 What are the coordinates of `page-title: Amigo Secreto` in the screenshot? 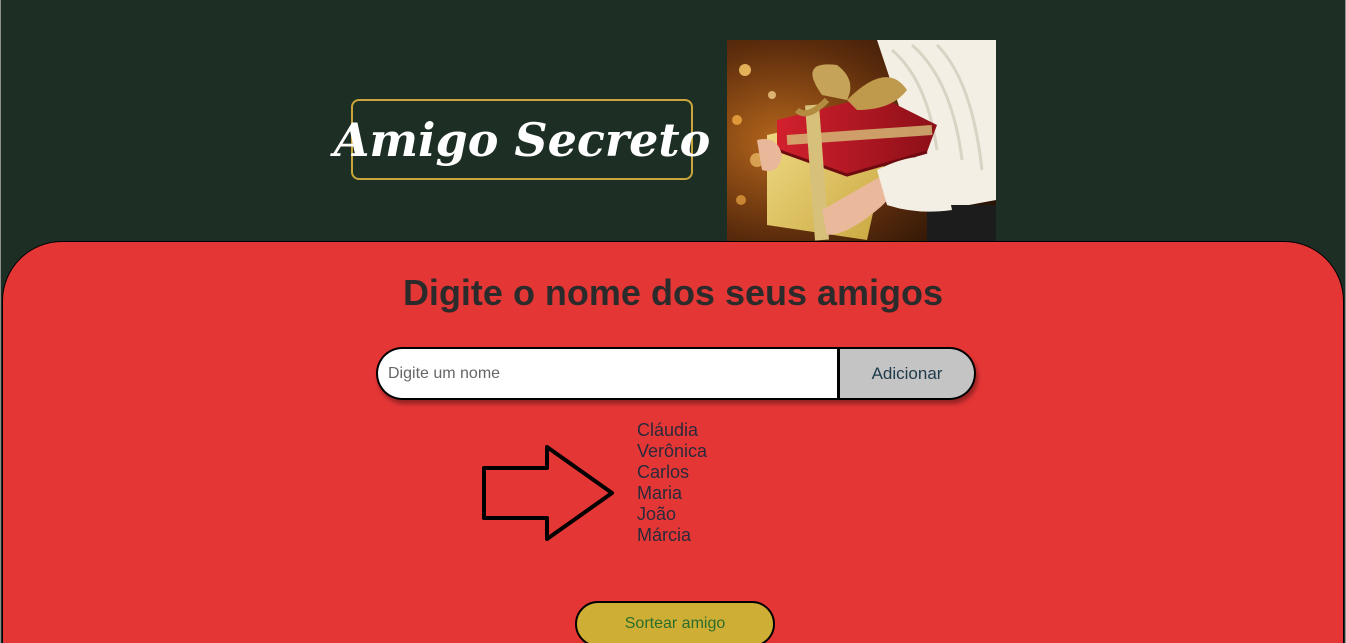 It's located at (522, 139).